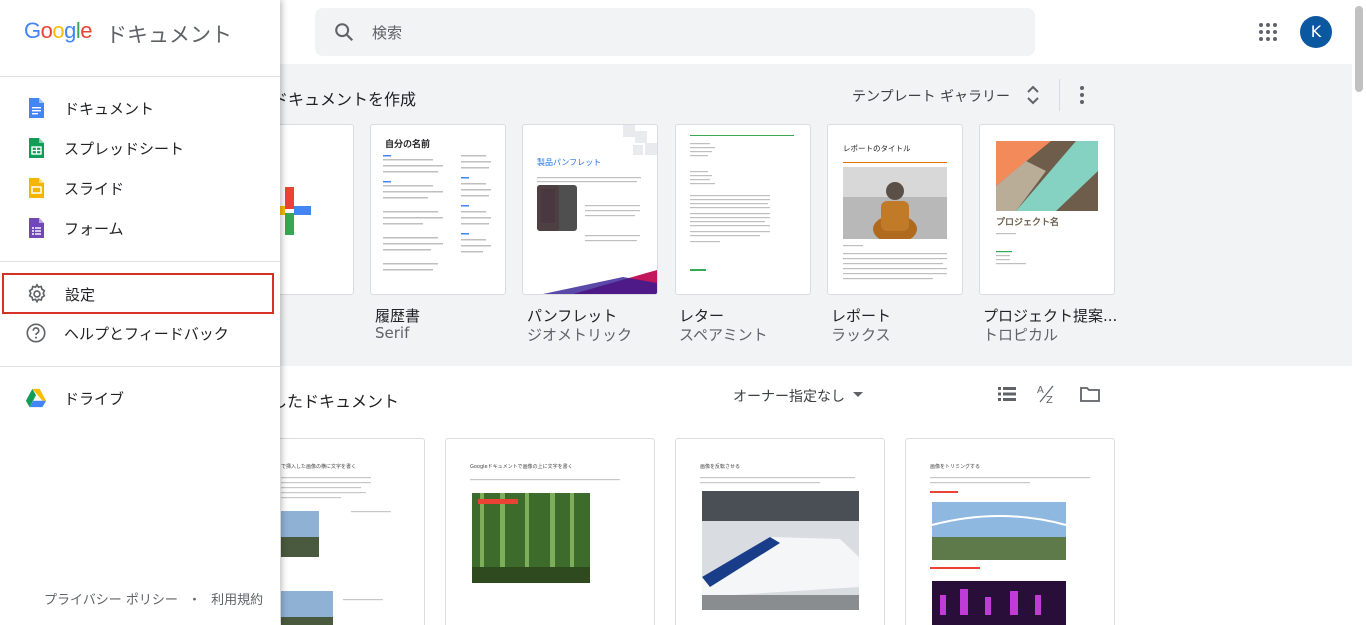 The image size is (1366, 625). Describe the element at coordinates (720, 467) in the screenshot. I see `document-thumb-title: 画像を反転させる` at that location.